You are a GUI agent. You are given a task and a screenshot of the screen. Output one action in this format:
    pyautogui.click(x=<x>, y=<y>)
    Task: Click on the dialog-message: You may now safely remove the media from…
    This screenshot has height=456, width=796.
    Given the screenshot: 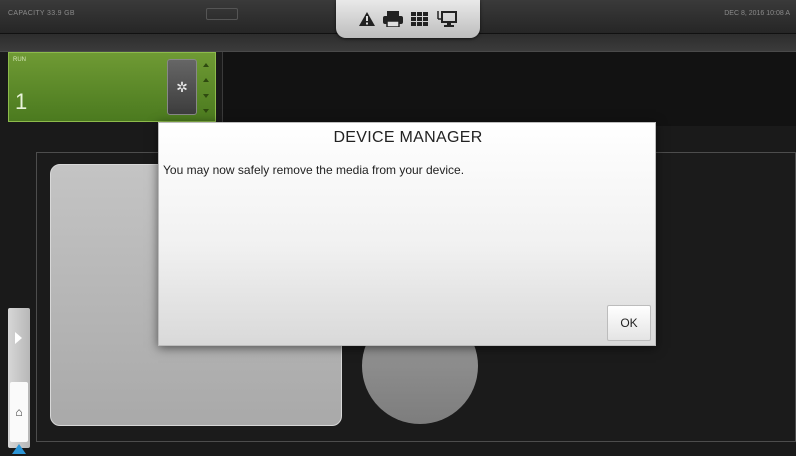 What is the action you would take?
    pyautogui.click(x=314, y=170)
    